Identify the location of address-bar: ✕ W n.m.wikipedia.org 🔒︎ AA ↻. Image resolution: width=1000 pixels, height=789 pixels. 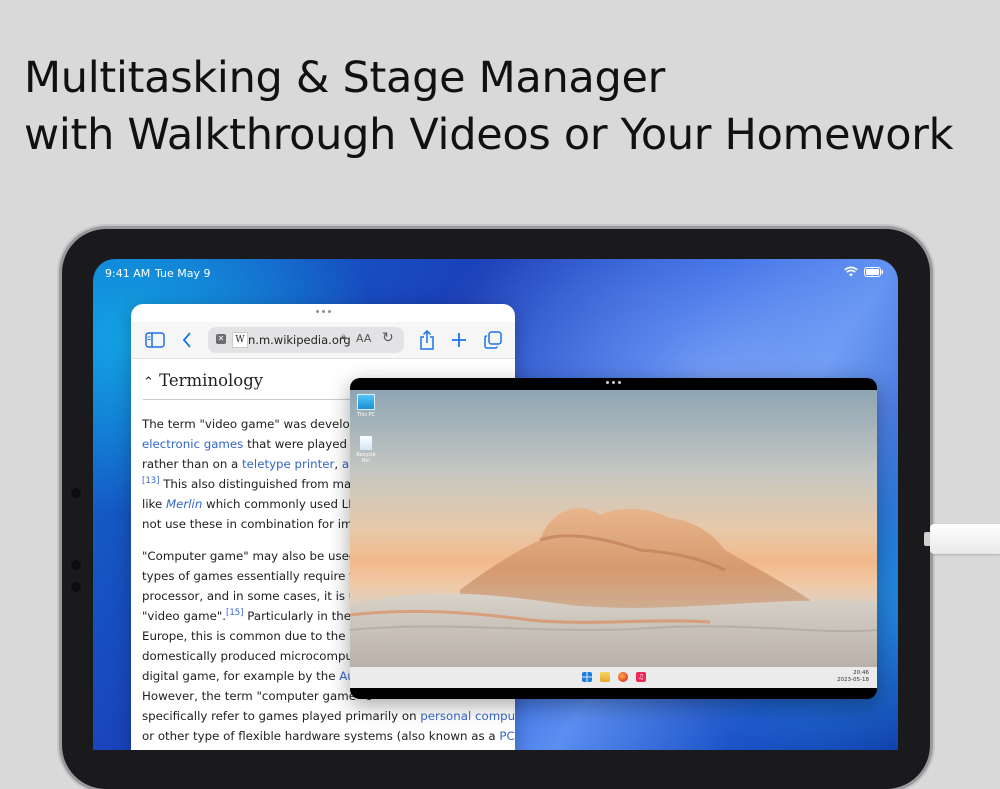
(306, 340).